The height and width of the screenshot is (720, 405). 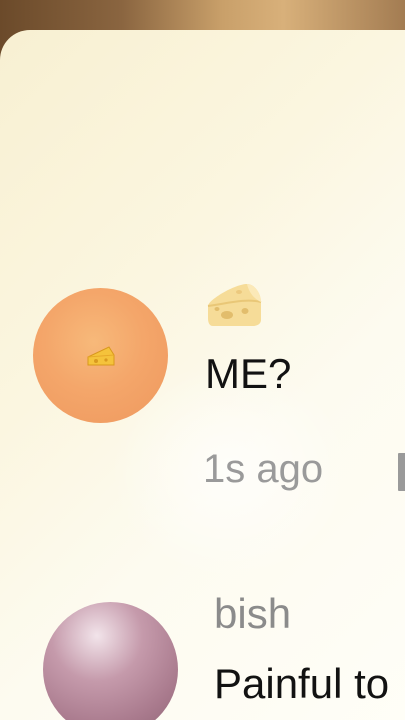 What do you see at coordinates (248, 373) in the screenshot?
I see `comment-text: ME?` at bounding box center [248, 373].